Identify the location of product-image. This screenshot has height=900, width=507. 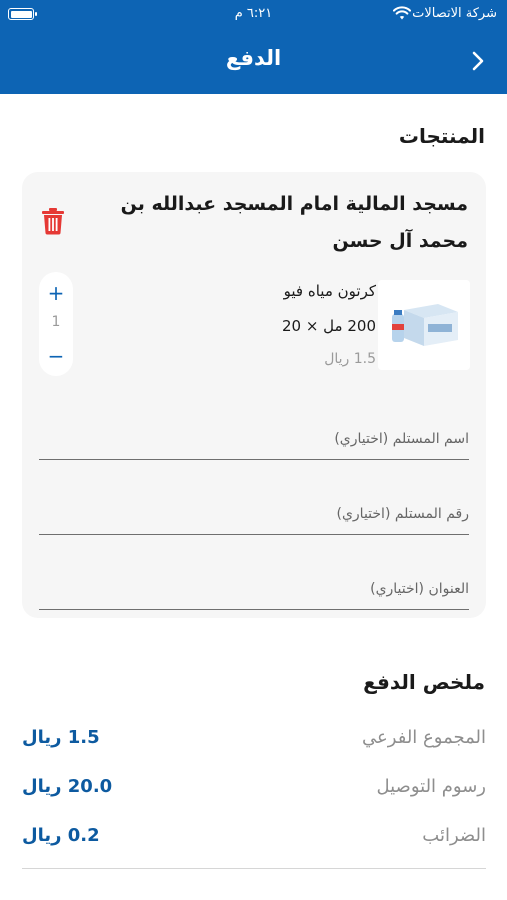
(424, 325).